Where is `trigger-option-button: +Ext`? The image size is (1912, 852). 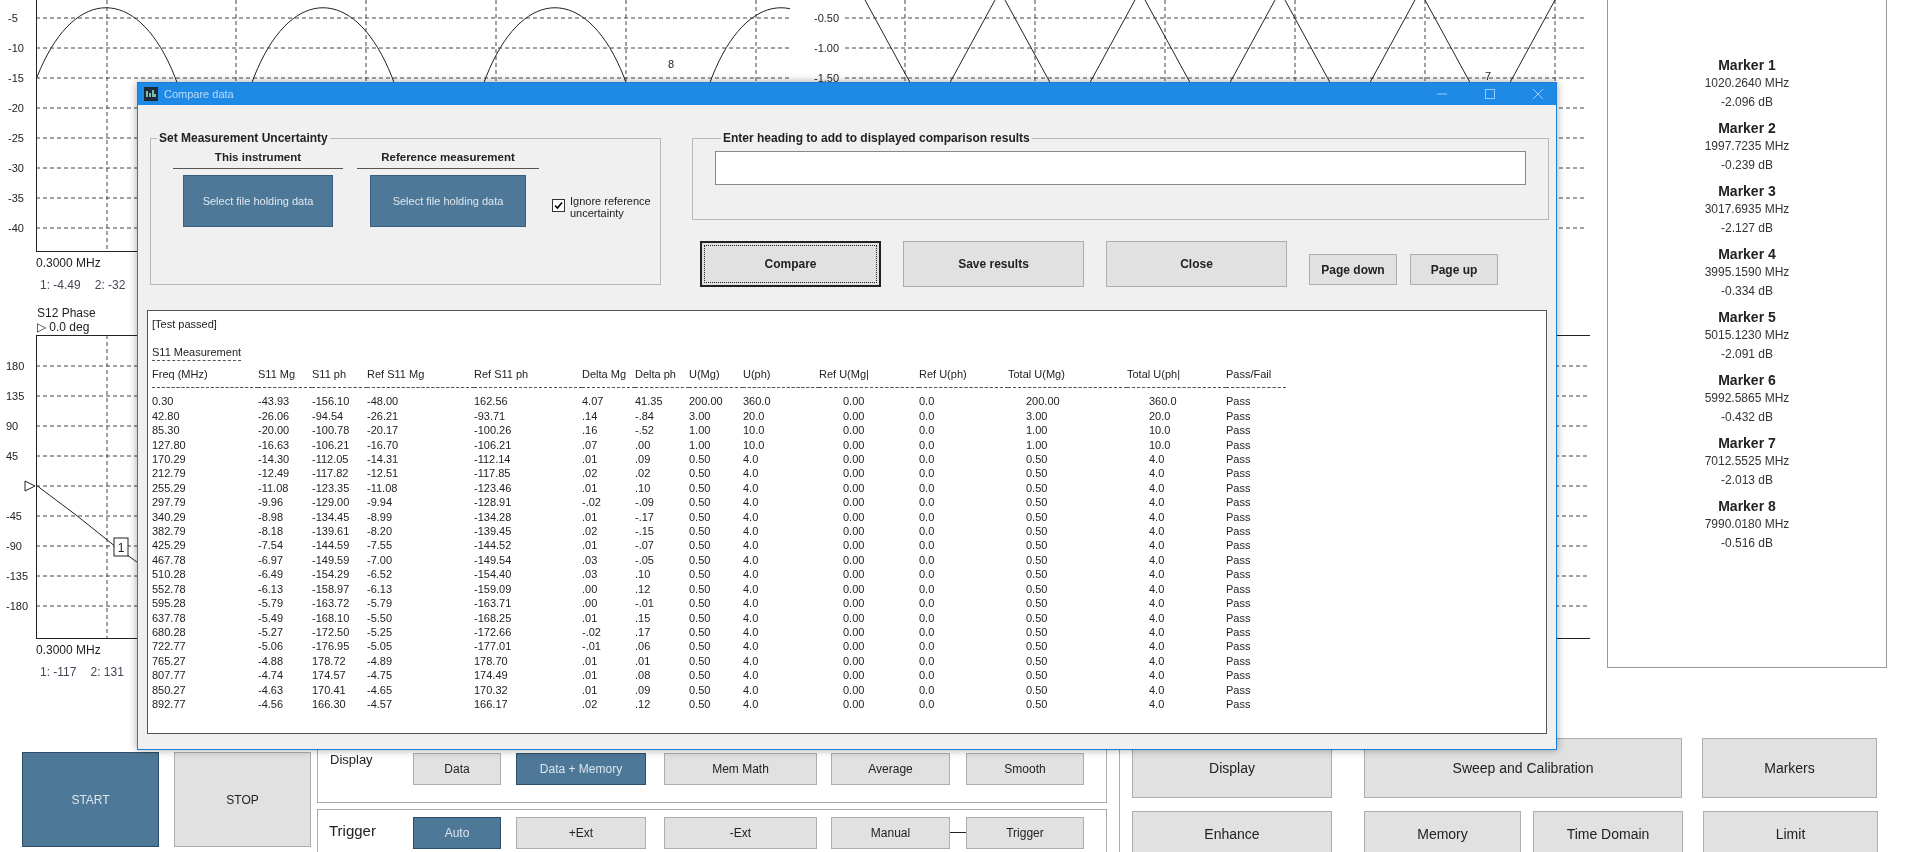
trigger-option-button: +Ext is located at coordinates (581, 832).